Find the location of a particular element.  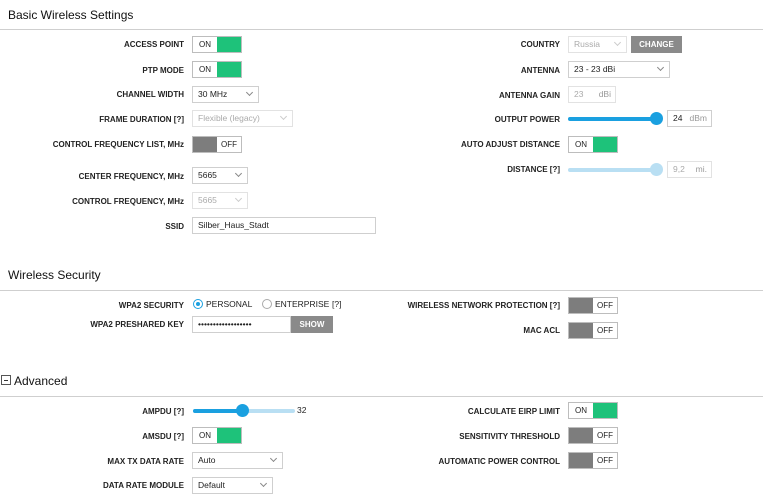

distance-unit: mi. is located at coordinates (701, 169).